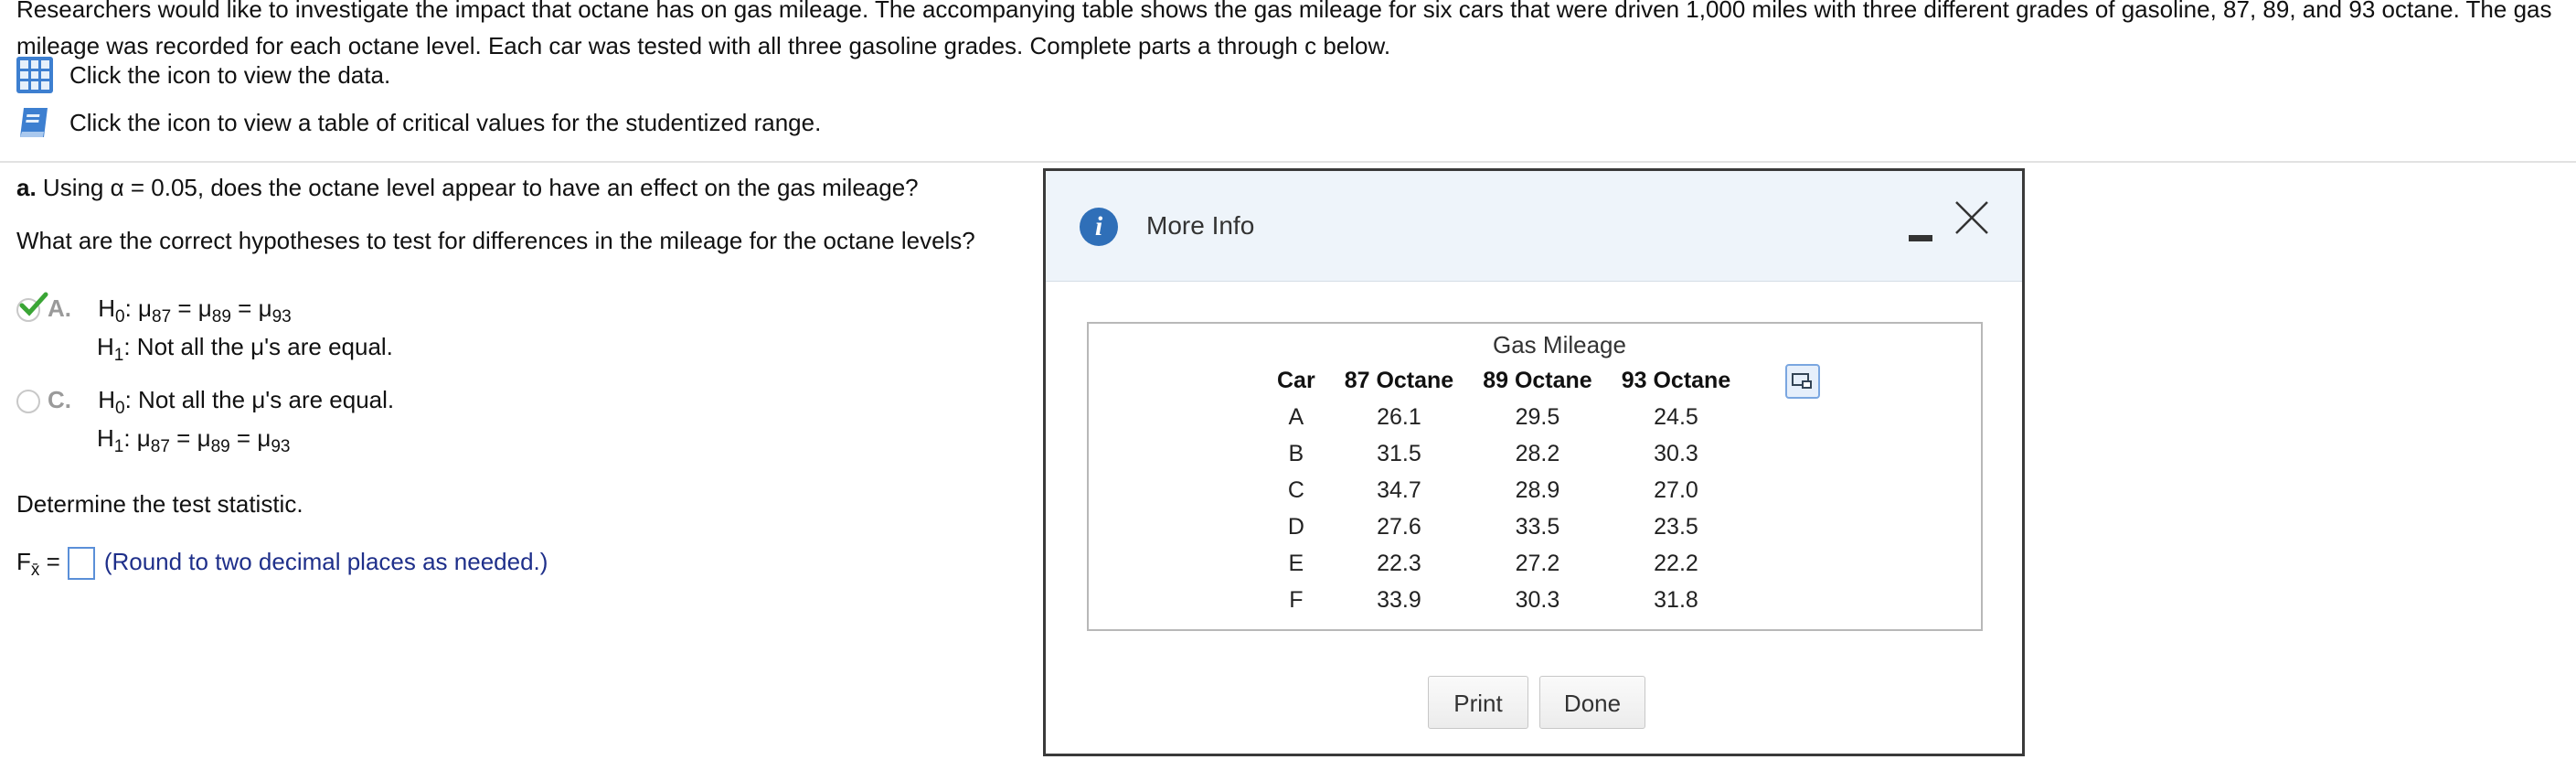 Image resolution: width=2576 pixels, height=781 pixels. Describe the element at coordinates (1399, 526) in the screenshot. I see `table-cell: 27.6` at that location.